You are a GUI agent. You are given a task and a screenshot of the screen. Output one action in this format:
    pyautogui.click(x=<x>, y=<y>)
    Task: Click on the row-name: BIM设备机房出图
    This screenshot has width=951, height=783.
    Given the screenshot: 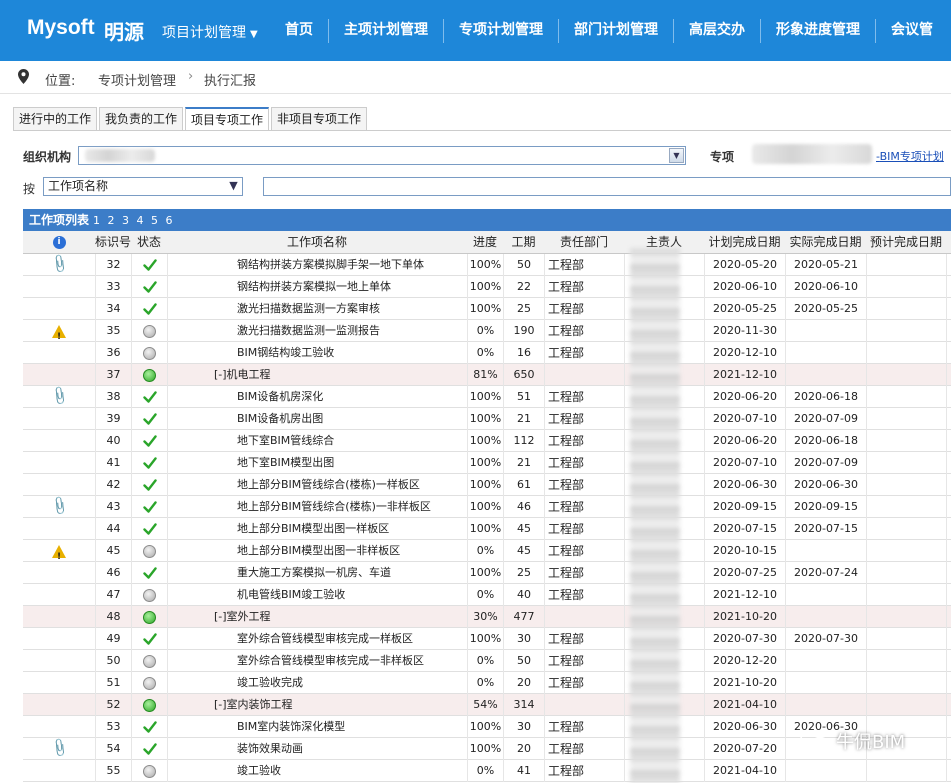 What is the action you would take?
    pyautogui.click(x=317, y=419)
    